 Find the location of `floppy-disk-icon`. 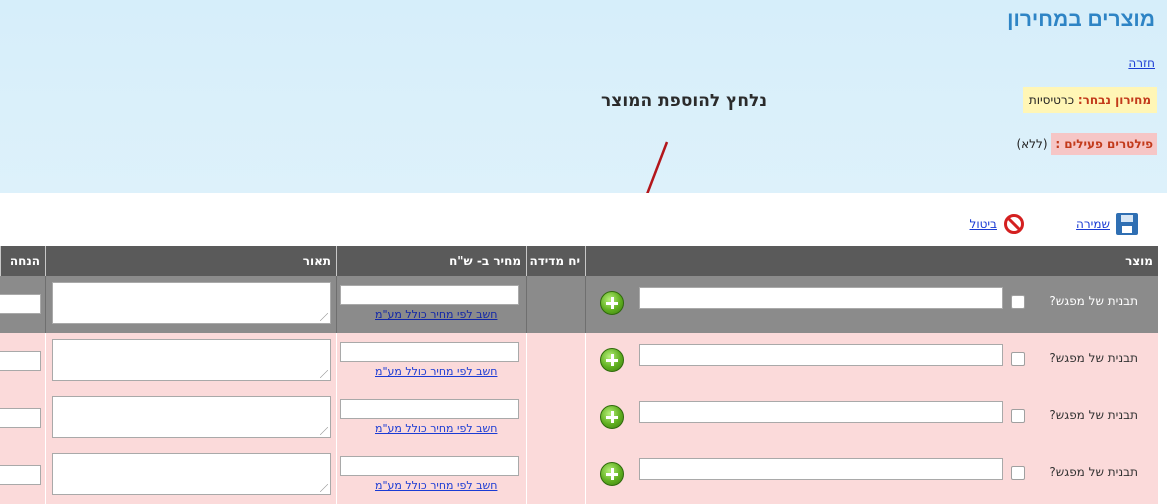

floppy-disk-icon is located at coordinates (1127, 224).